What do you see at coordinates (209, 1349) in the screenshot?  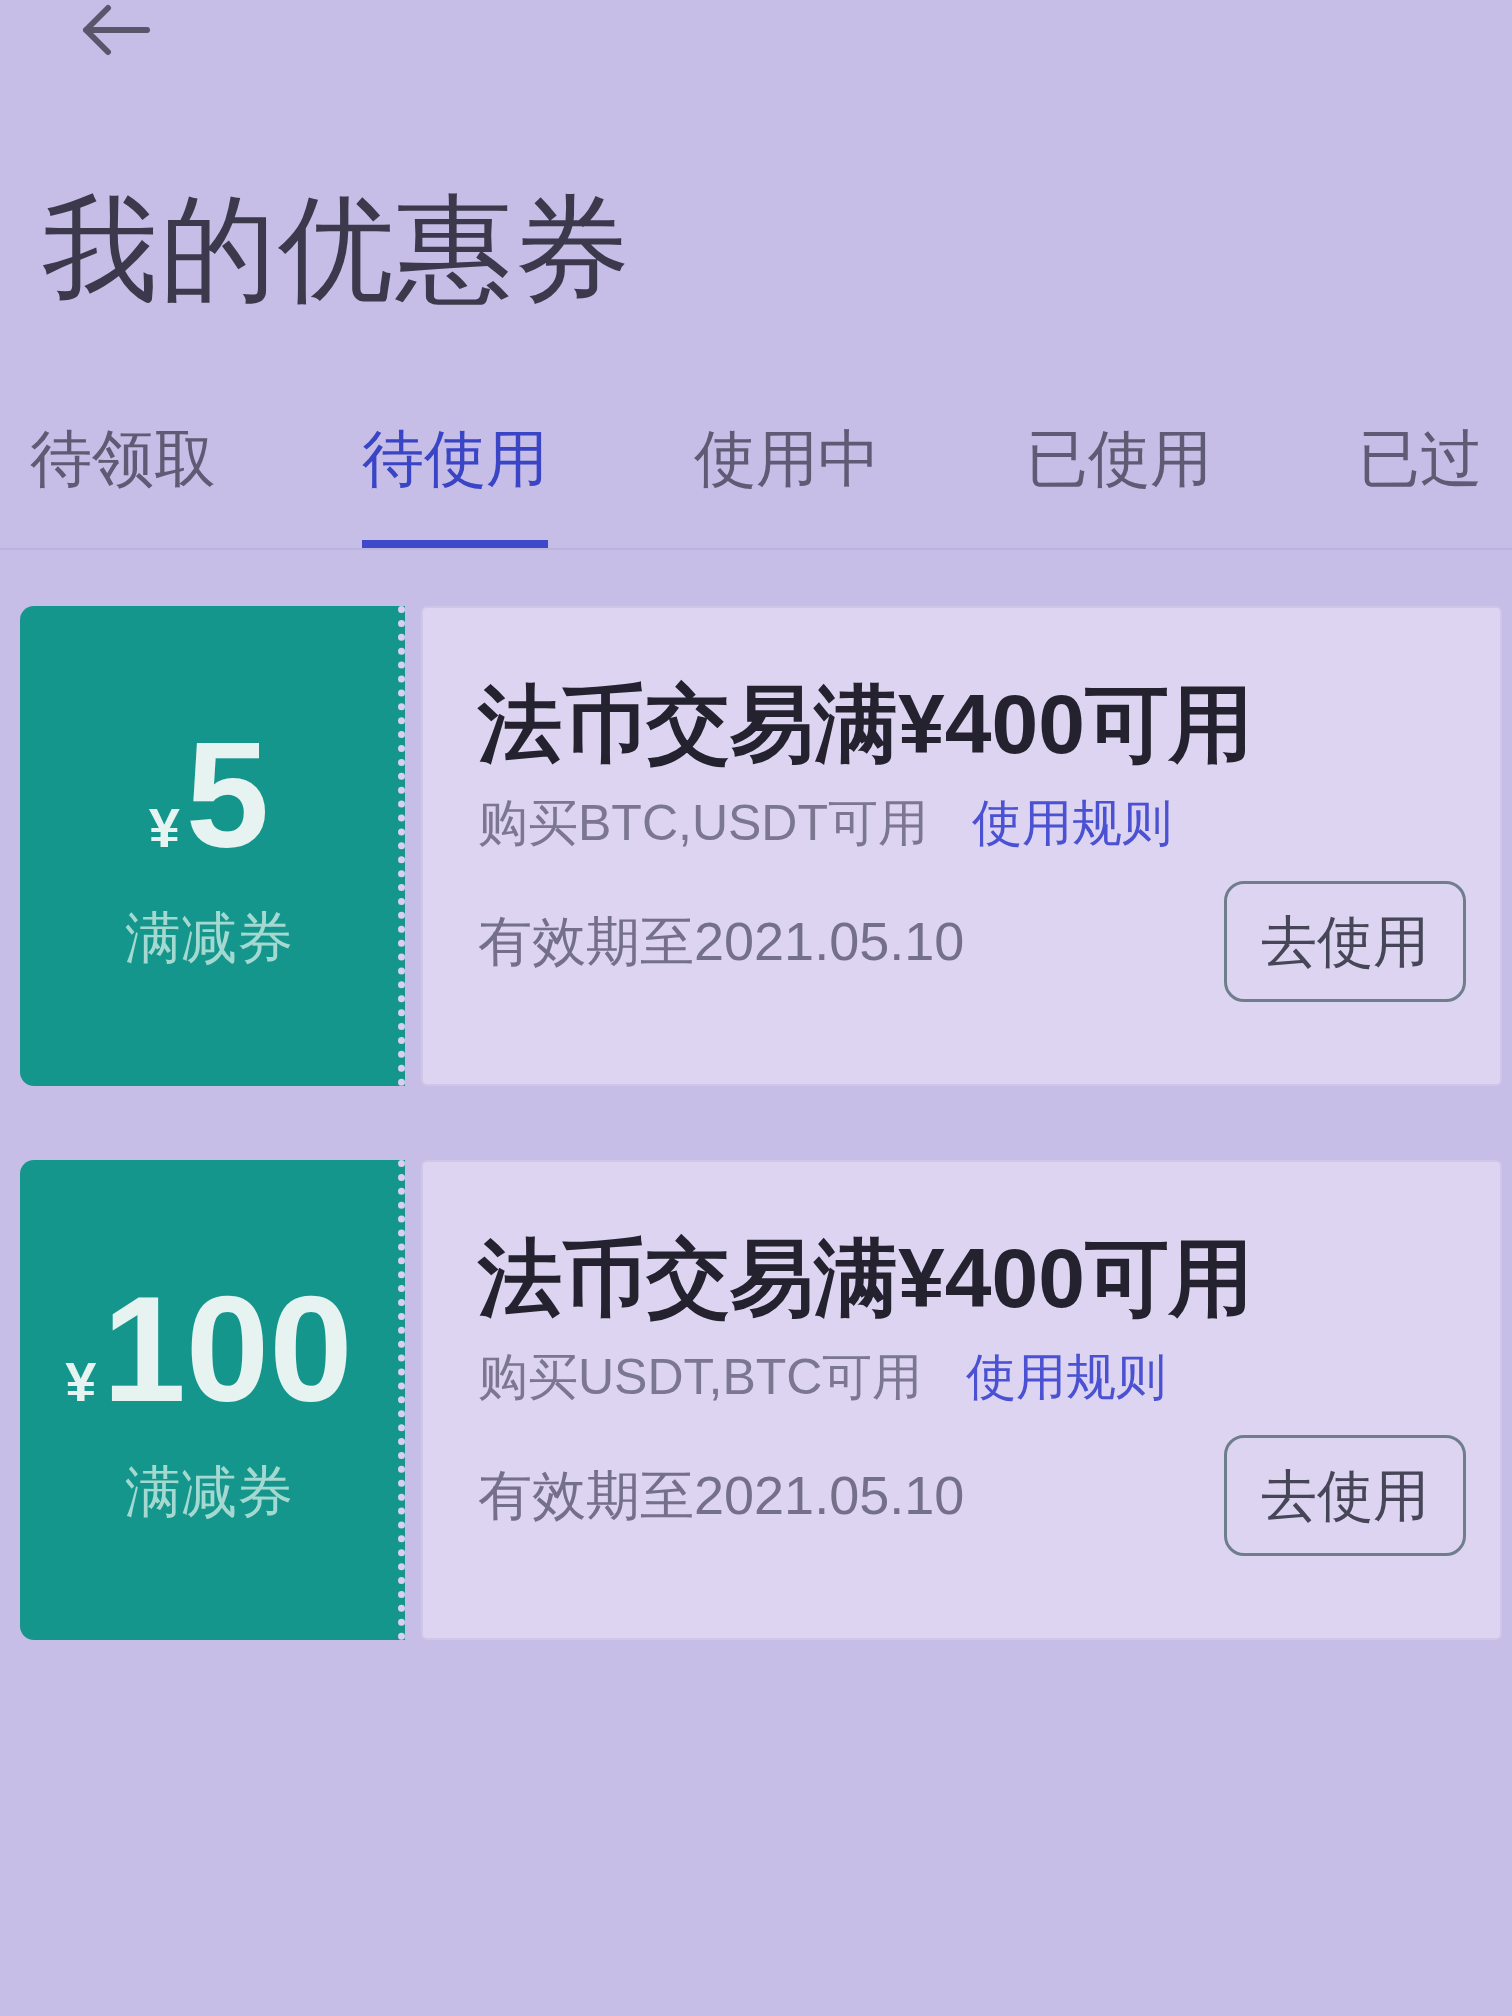 I see `coupon-amount: ¥100` at bounding box center [209, 1349].